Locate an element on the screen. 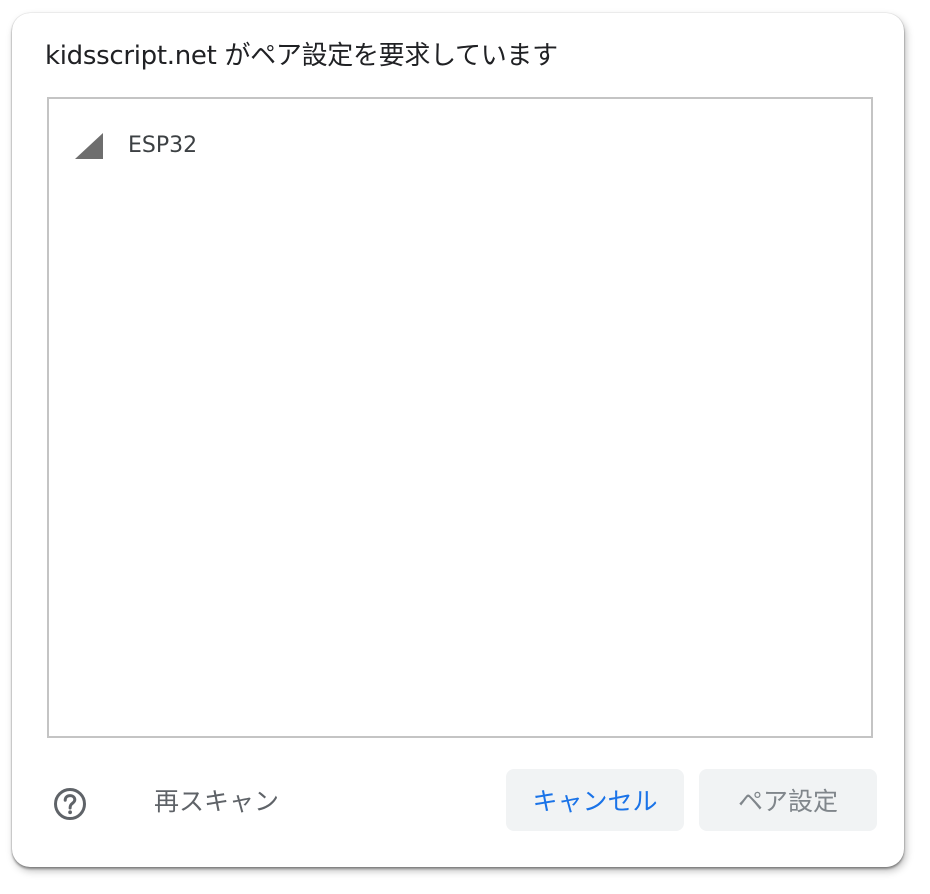 Image resolution: width=930 pixels, height=894 pixels. cancel-button: キャンセル is located at coordinates (595, 800).